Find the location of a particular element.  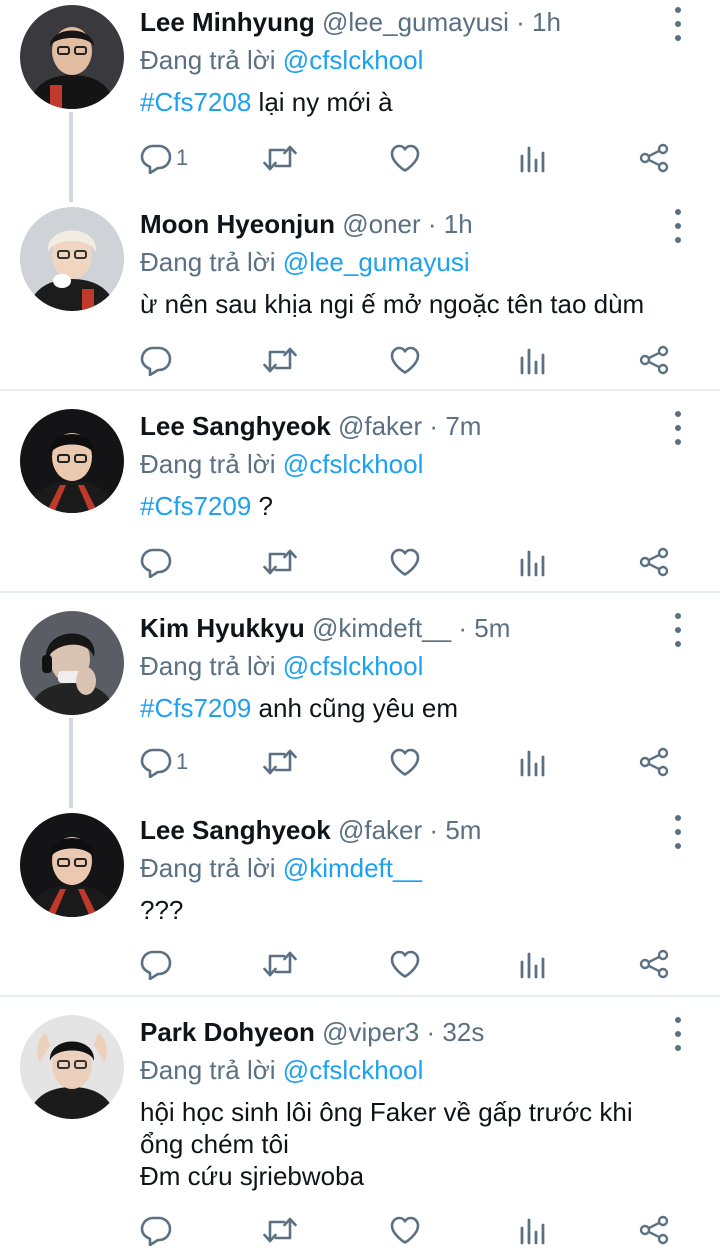

replying-to-mention: @kimdeft__ is located at coordinates (352, 868).